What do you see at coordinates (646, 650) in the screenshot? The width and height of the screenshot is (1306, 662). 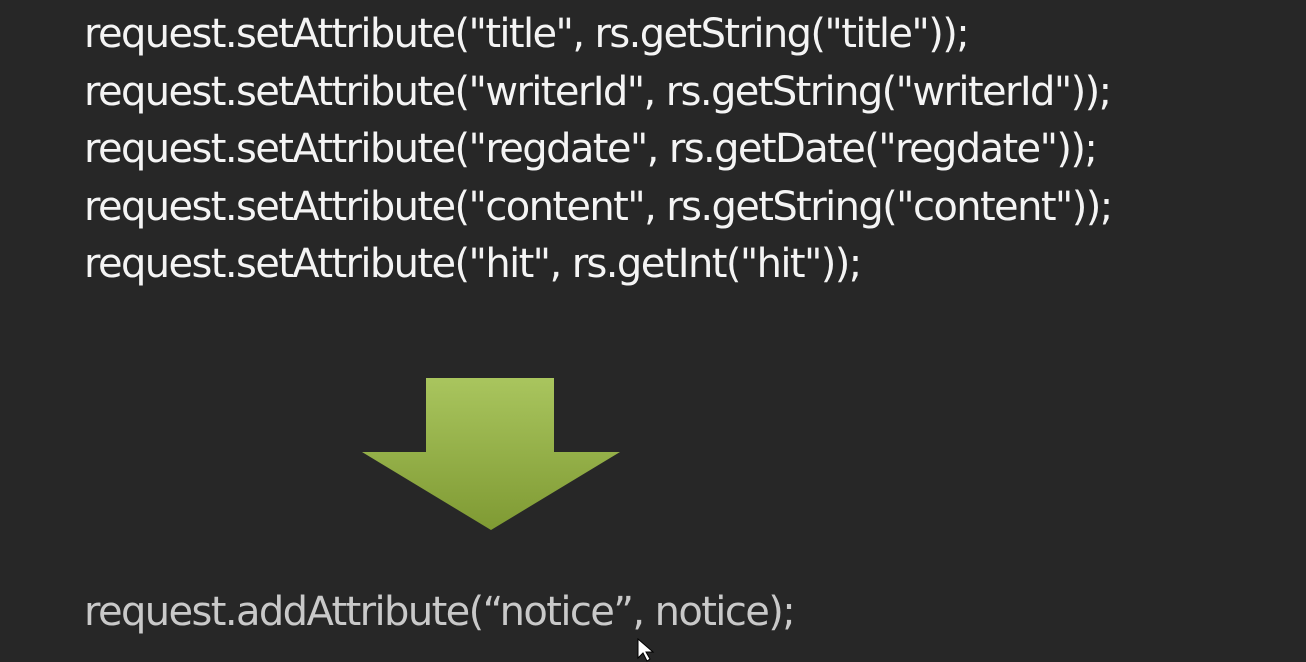 I see `mouse-pointer-icon` at bounding box center [646, 650].